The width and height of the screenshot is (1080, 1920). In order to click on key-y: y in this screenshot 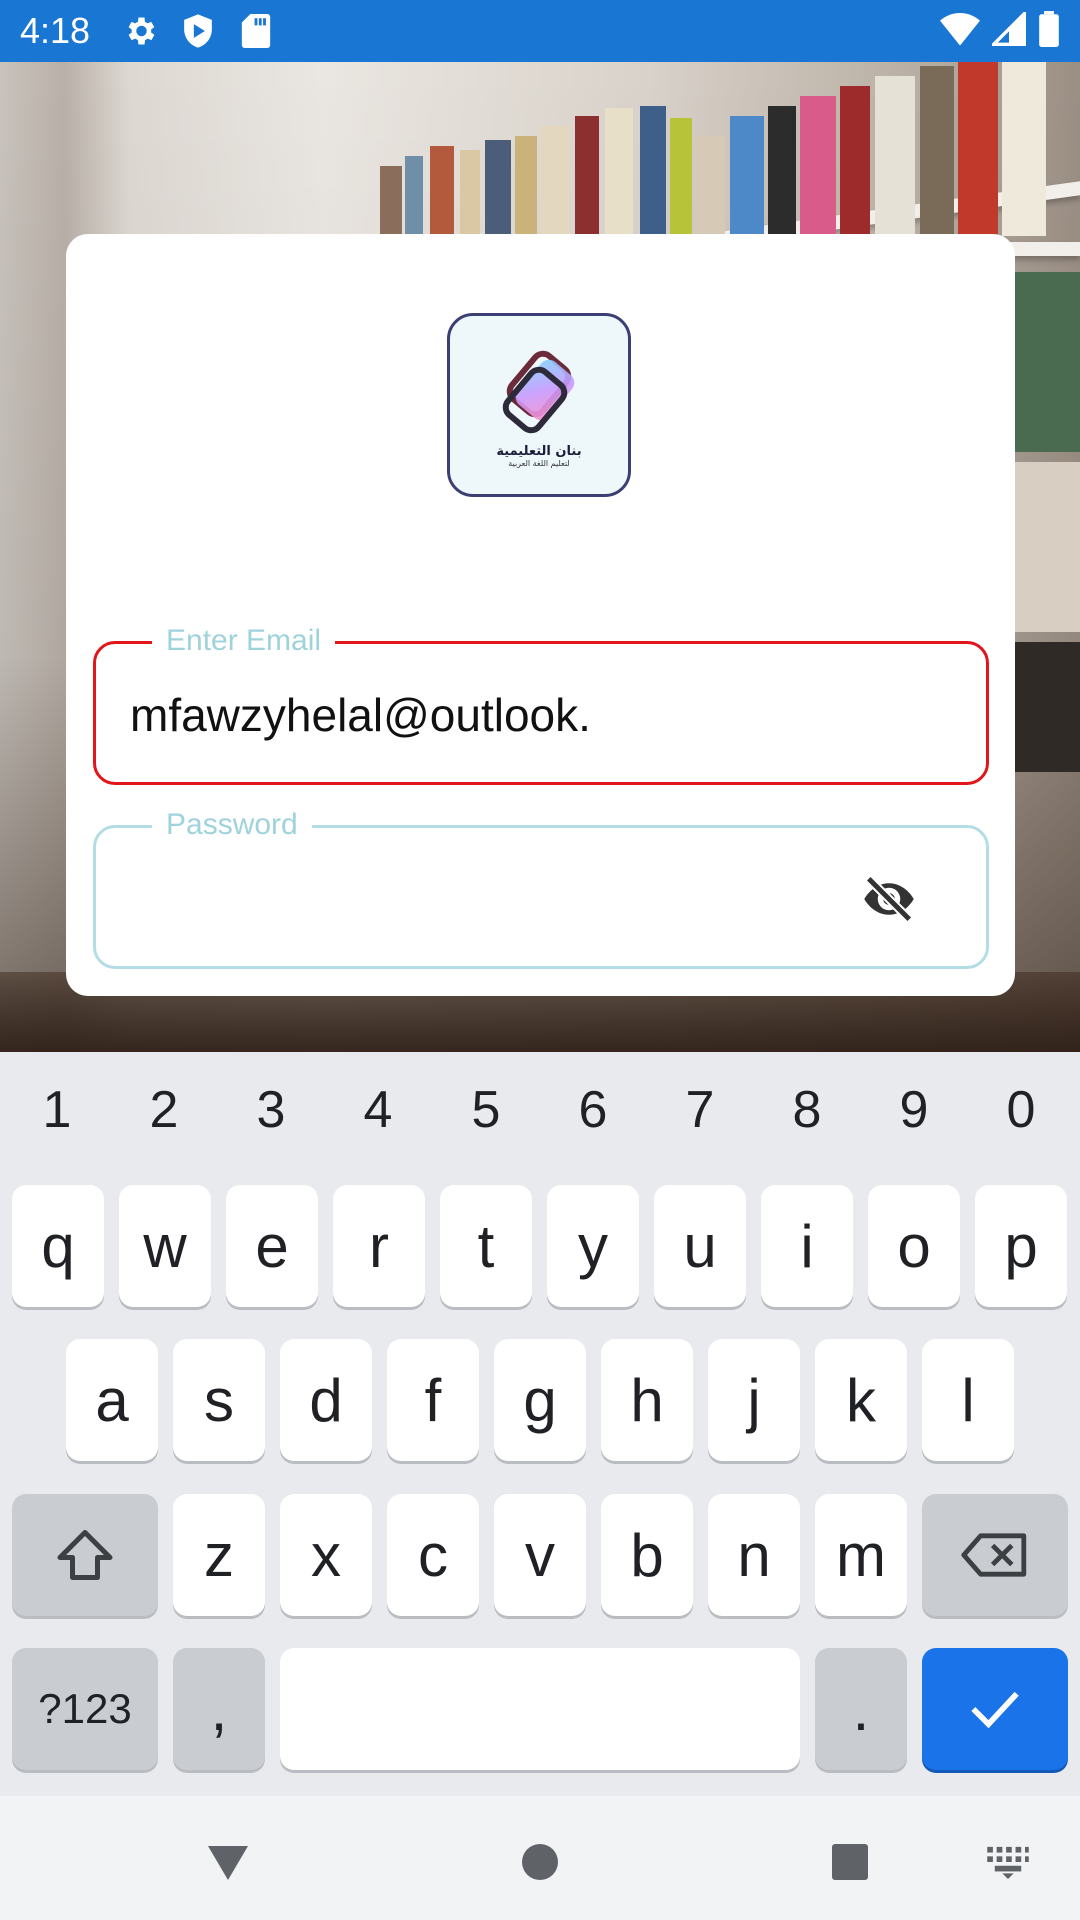, I will do `click(593, 1246)`.